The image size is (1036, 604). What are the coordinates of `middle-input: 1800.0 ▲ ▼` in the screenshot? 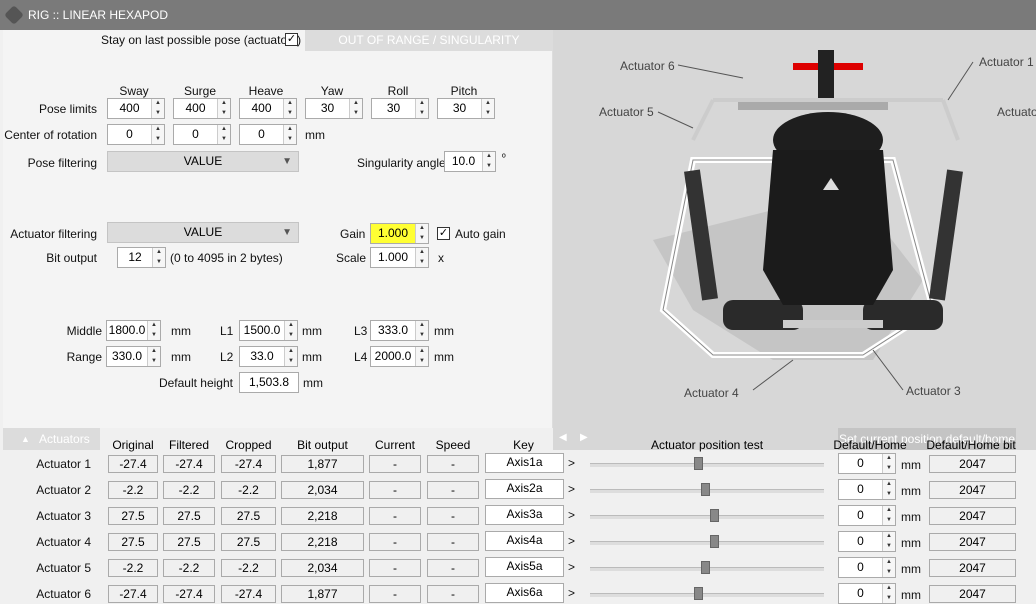 It's located at (133, 330).